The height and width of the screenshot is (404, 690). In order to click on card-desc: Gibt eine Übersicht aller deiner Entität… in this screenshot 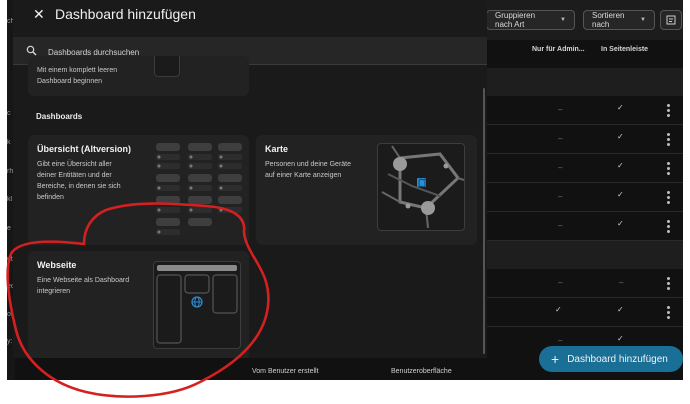, I will do `click(79, 181)`.